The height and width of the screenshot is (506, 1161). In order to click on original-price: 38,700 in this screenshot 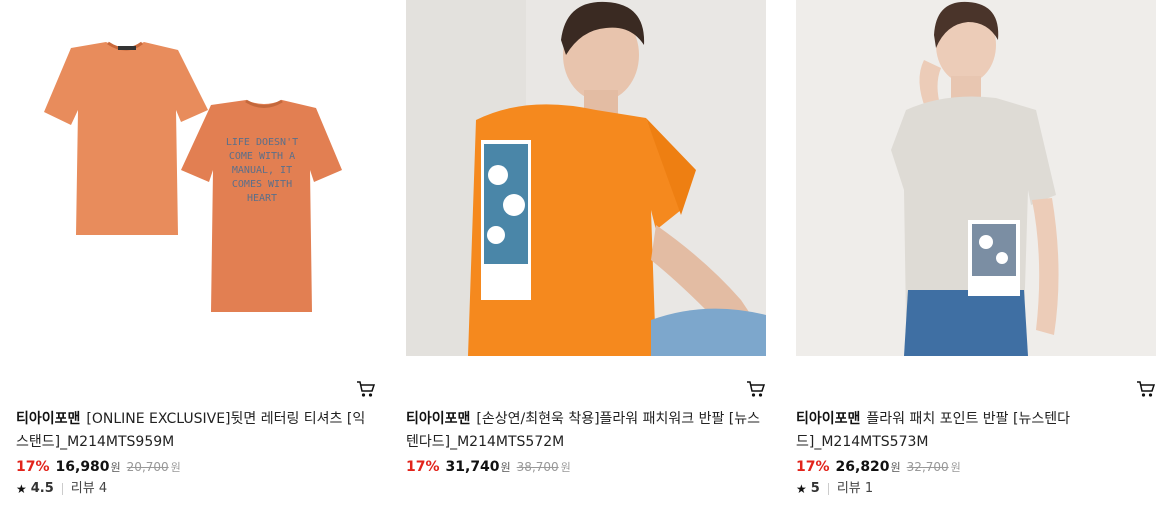, I will do `click(537, 467)`.